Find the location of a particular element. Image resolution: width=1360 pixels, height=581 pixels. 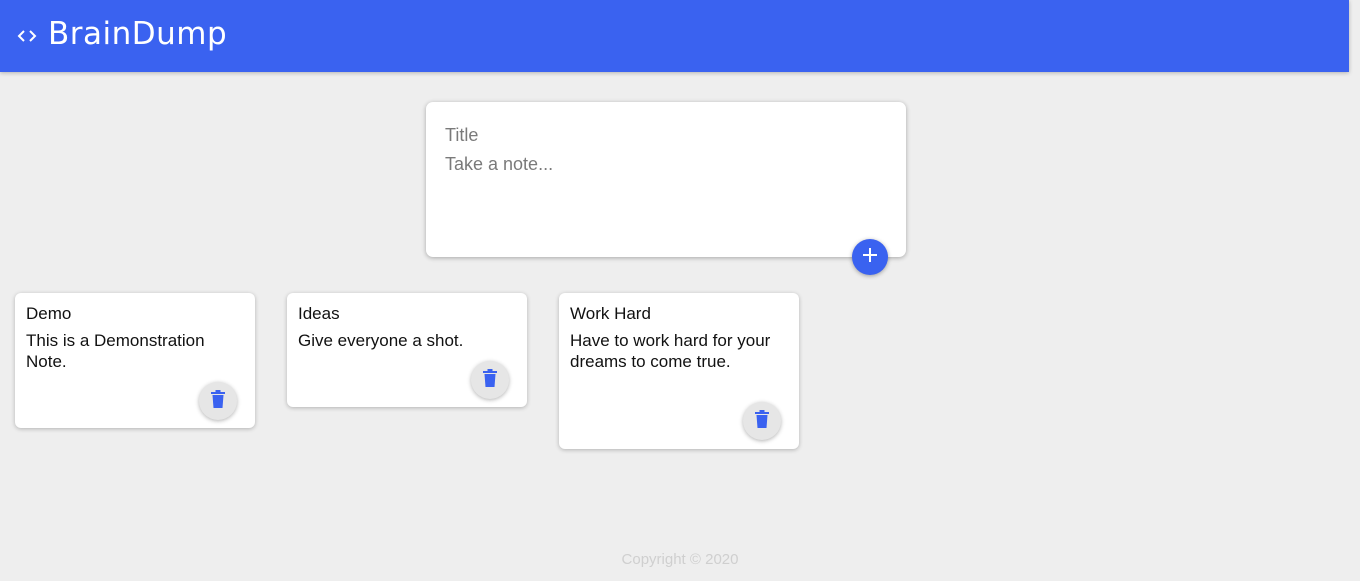

footer-copyright: Copyright © 2020 is located at coordinates (680, 559).